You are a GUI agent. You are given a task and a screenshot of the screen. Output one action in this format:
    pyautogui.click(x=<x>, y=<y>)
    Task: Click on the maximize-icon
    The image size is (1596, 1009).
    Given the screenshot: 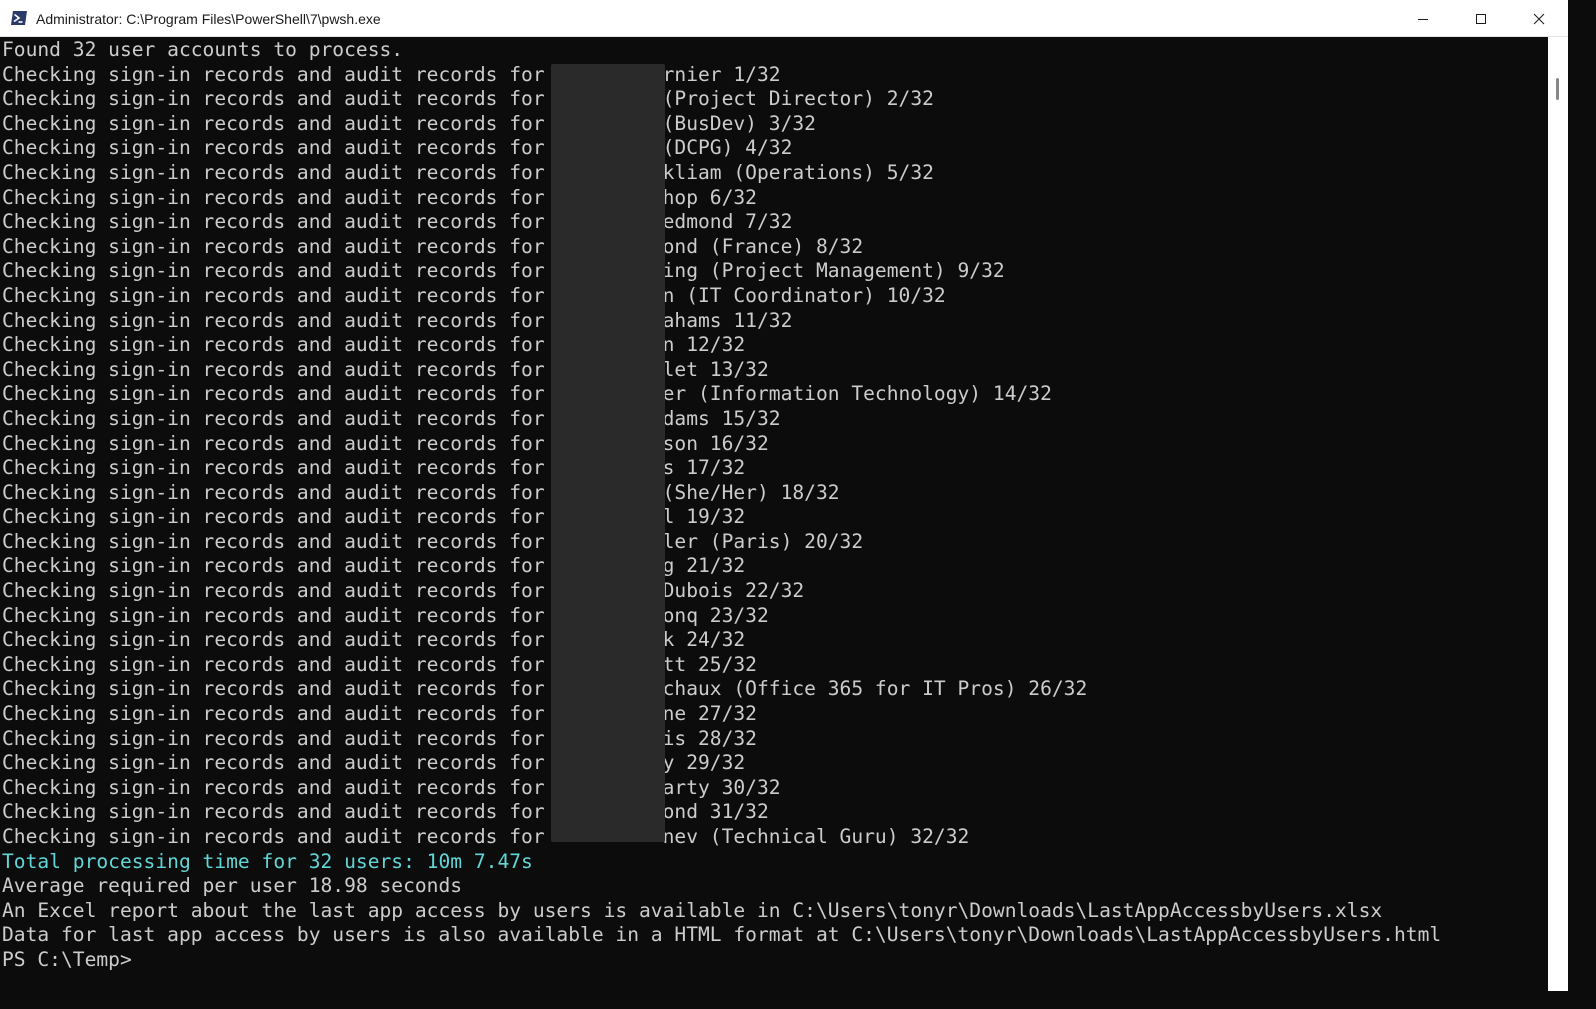 What is the action you would take?
    pyautogui.click(x=1481, y=19)
    